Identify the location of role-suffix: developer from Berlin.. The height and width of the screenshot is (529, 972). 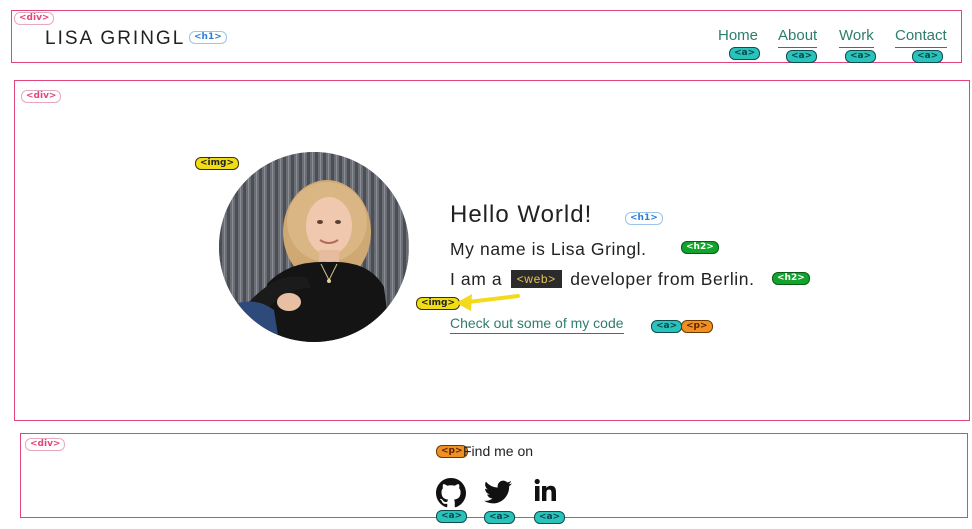
(662, 279).